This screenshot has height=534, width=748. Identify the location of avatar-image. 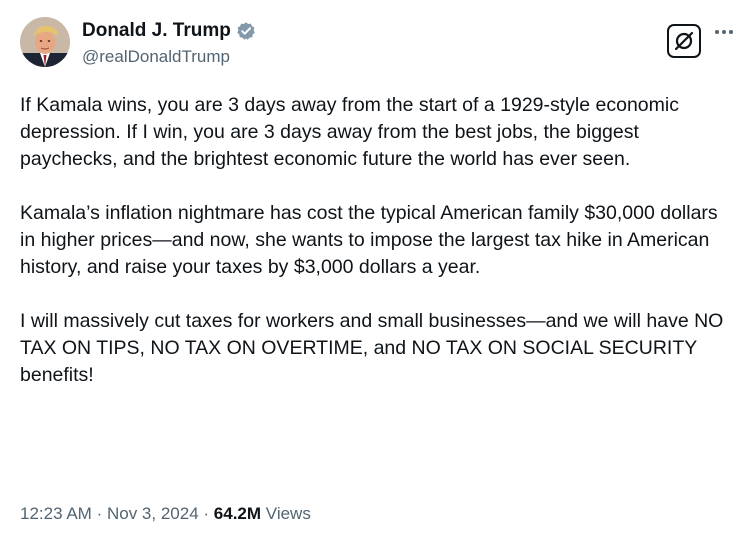
(45, 42).